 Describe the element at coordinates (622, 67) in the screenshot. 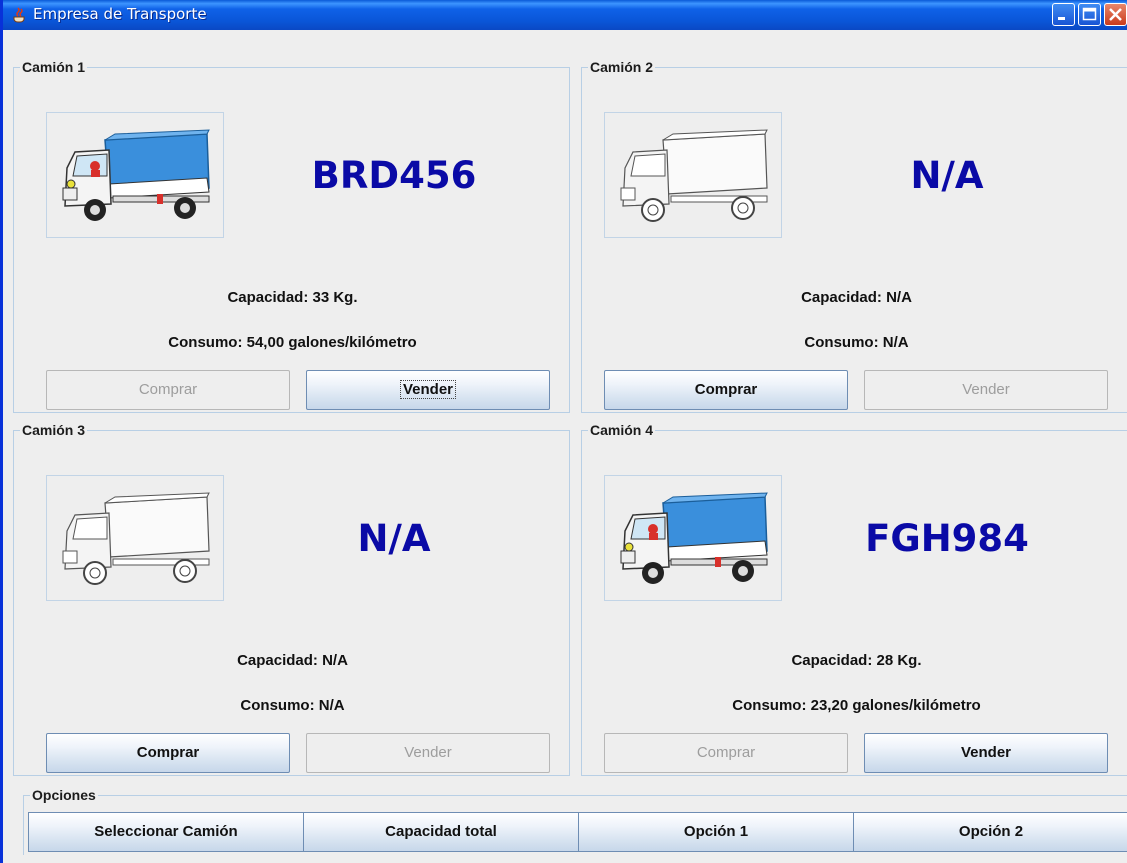

I see `truck-panel-label: Camión 2` at that location.